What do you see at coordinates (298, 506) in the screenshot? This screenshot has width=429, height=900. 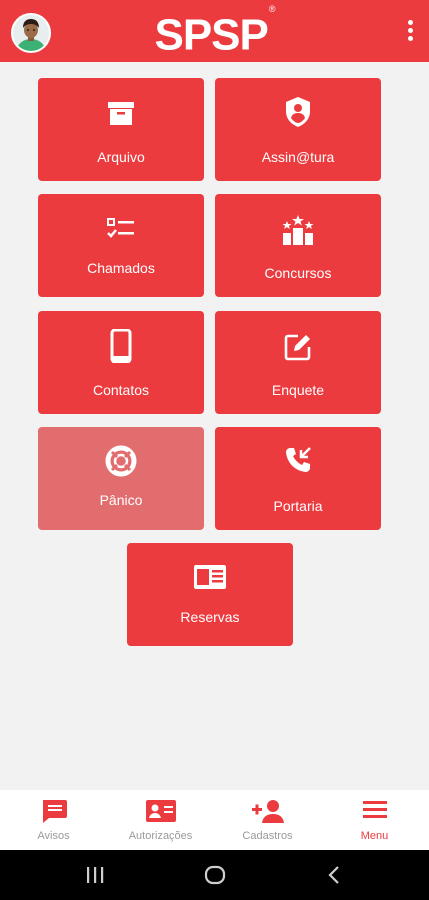 I see `tile-label: Portaria` at bounding box center [298, 506].